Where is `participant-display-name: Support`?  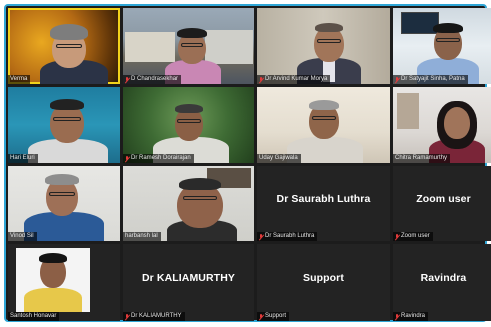
participant-display-name: Support is located at coordinates (323, 277).